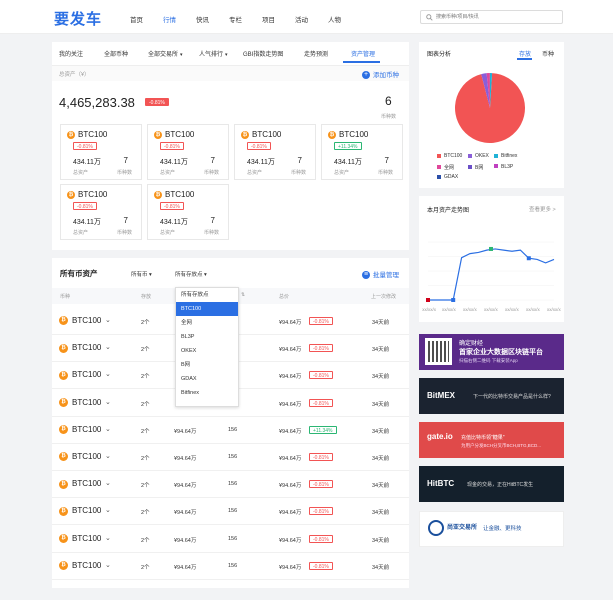 The height and width of the screenshot is (600, 613). Describe the element at coordinates (496, 17) in the screenshot. I see `search-input` at that location.